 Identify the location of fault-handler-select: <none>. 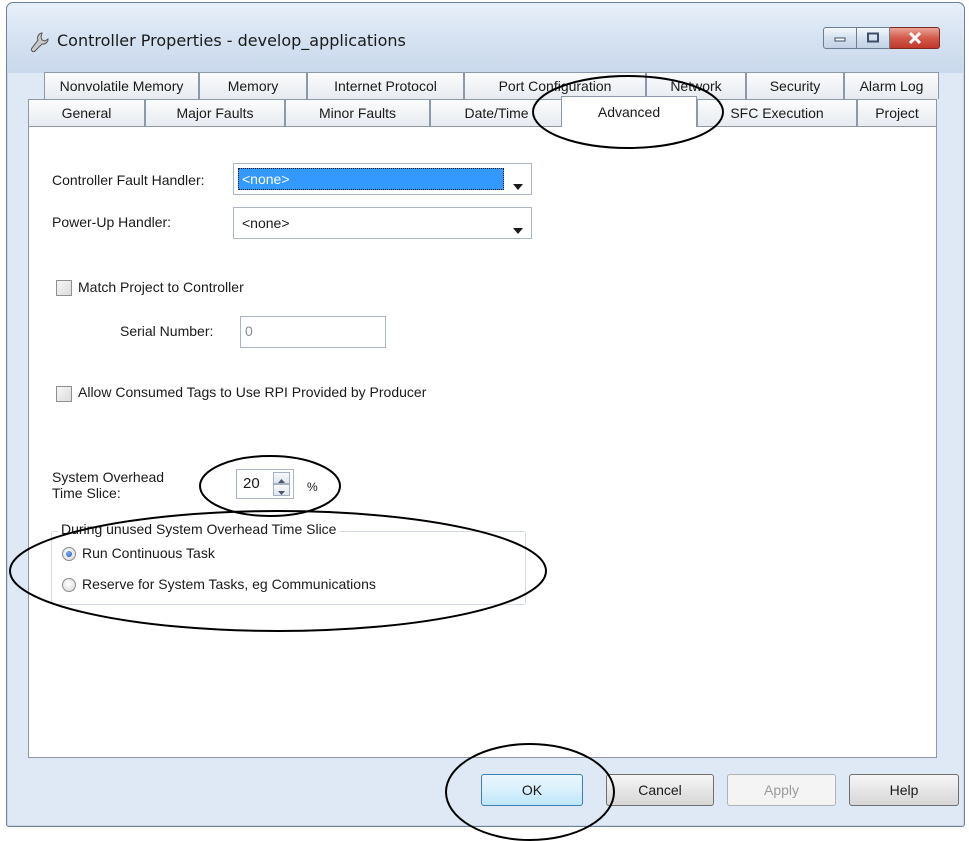
(382, 179).